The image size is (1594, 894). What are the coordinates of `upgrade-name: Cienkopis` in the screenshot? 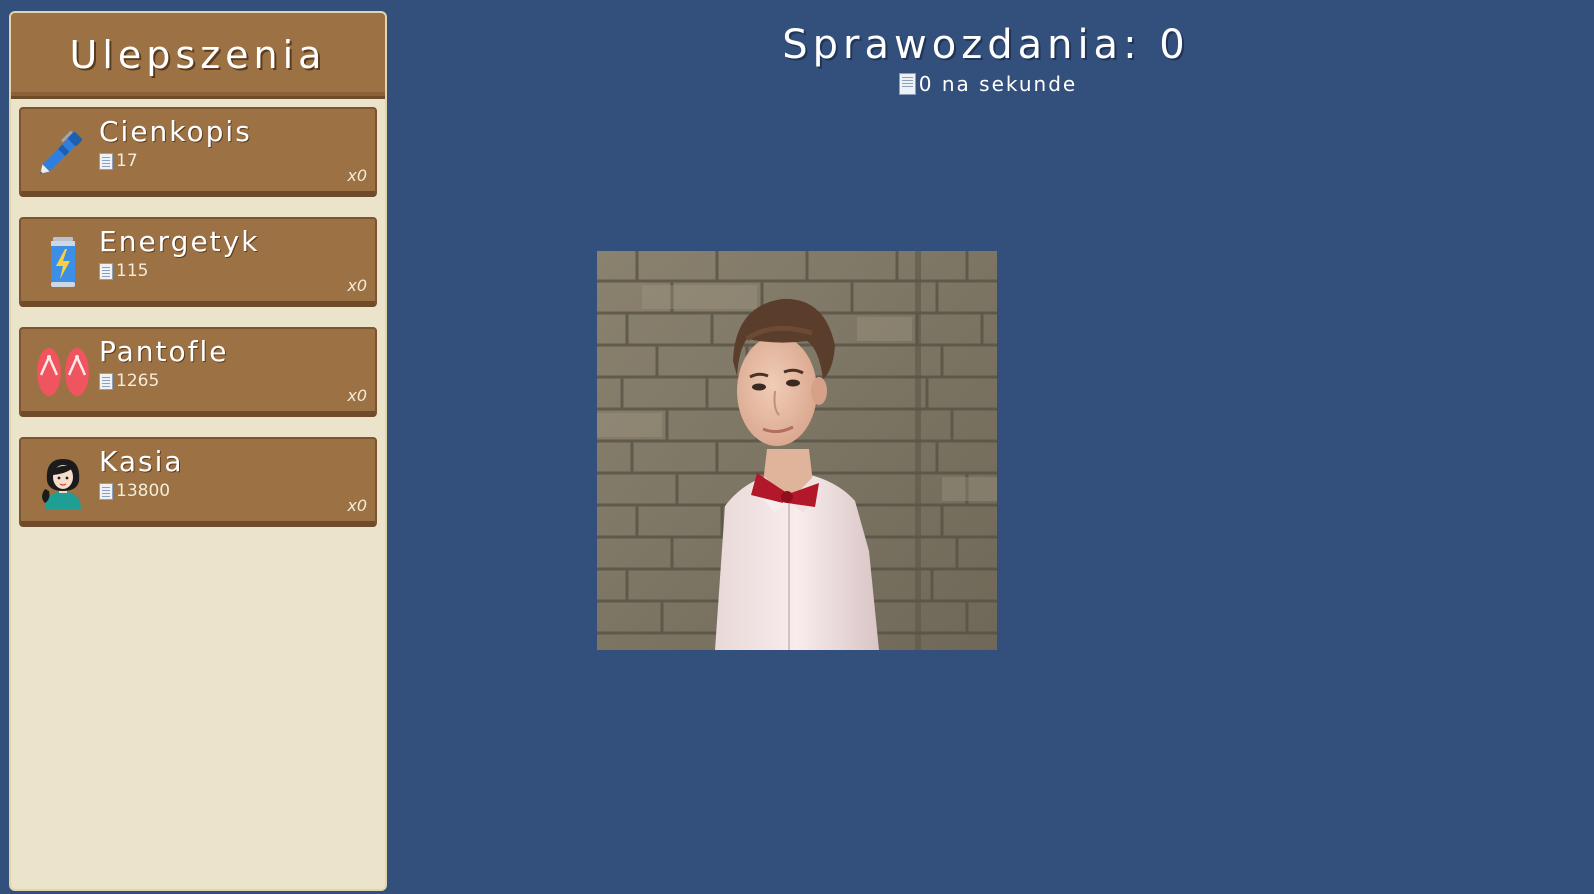 It's located at (175, 131).